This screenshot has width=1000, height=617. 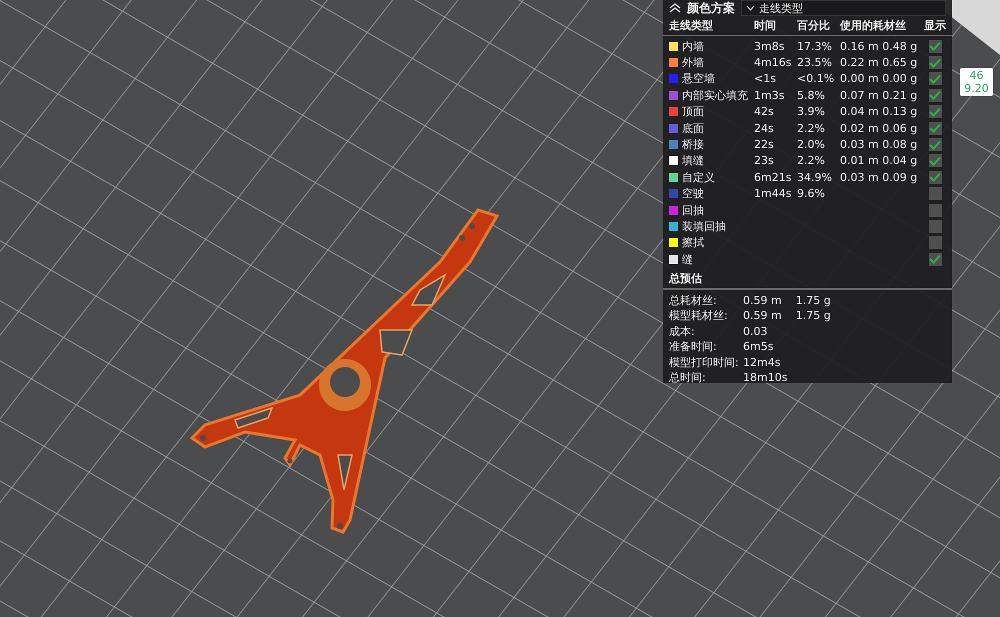 I want to click on summary-value: 0.03, so click(x=755, y=331).